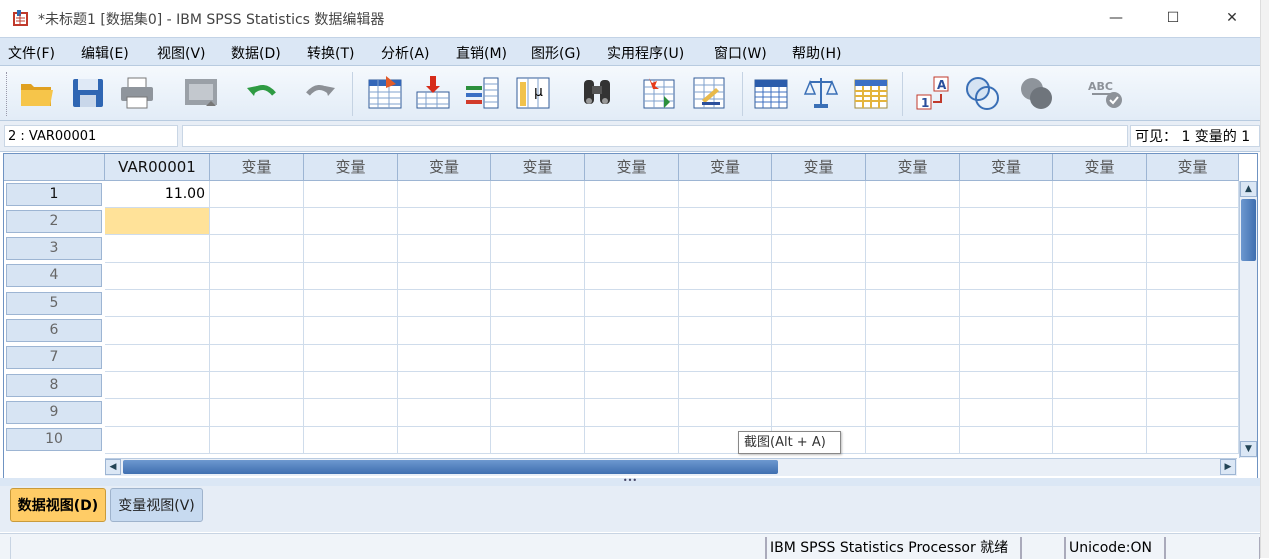  Describe the element at coordinates (450, 467) in the screenshot. I see `horizontal-scroll-thumb` at that location.